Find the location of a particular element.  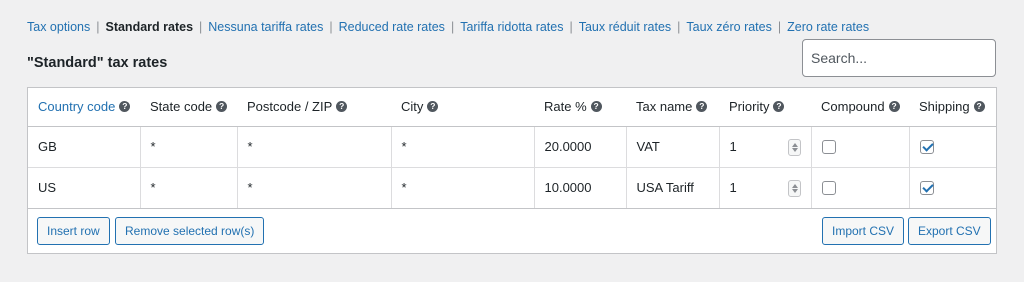

column-label: Priority is located at coordinates (749, 107).